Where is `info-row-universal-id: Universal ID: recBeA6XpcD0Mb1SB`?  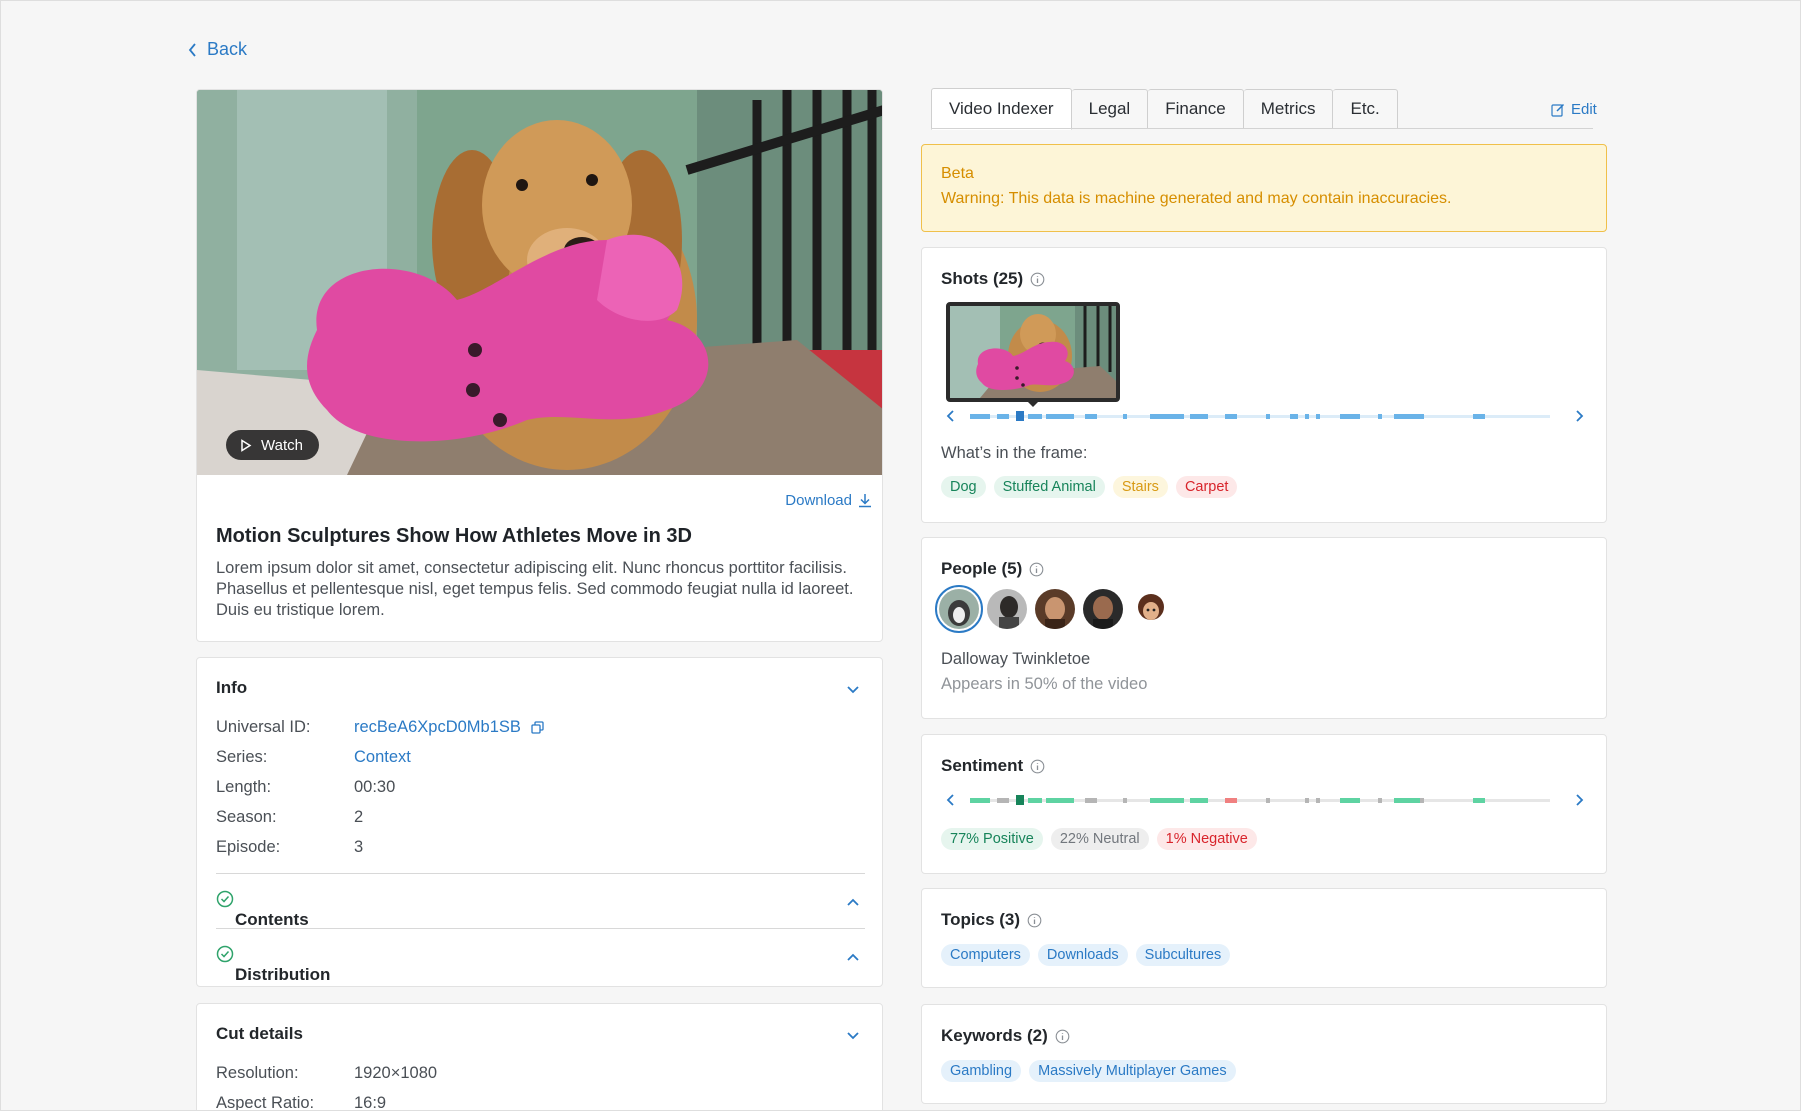
info-row-universal-id: Universal ID: recBeA6XpcD0Mb1SB is located at coordinates (380, 727).